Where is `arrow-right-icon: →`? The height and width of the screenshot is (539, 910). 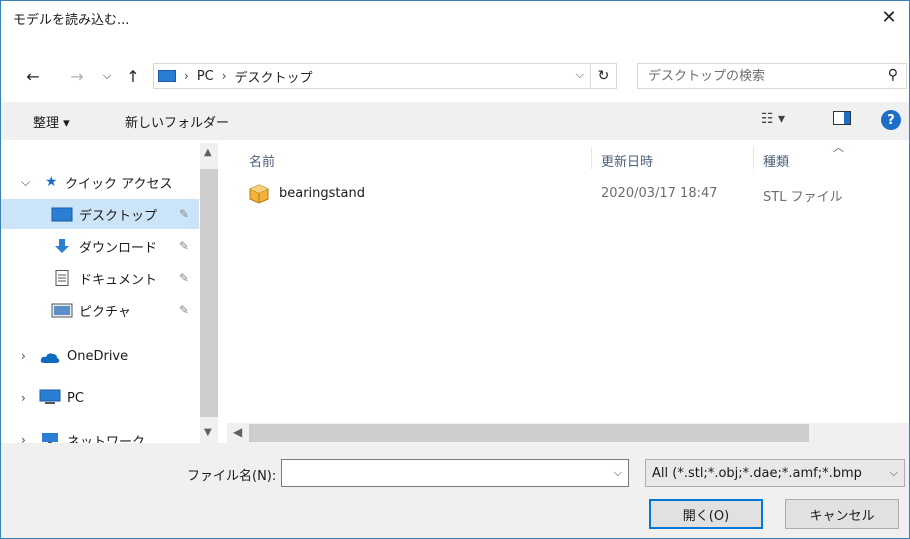 arrow-right-icon: → is located at coordinates (77, 76).